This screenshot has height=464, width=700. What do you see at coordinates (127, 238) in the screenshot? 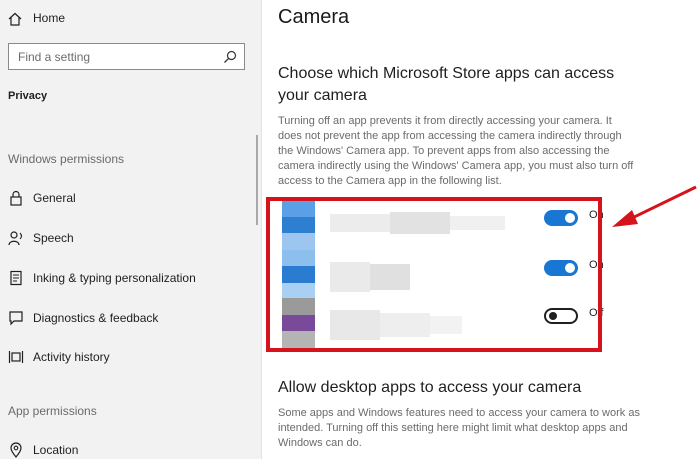
I see `sidebar-item-speech: Speech` at bounding box center [127, 238].